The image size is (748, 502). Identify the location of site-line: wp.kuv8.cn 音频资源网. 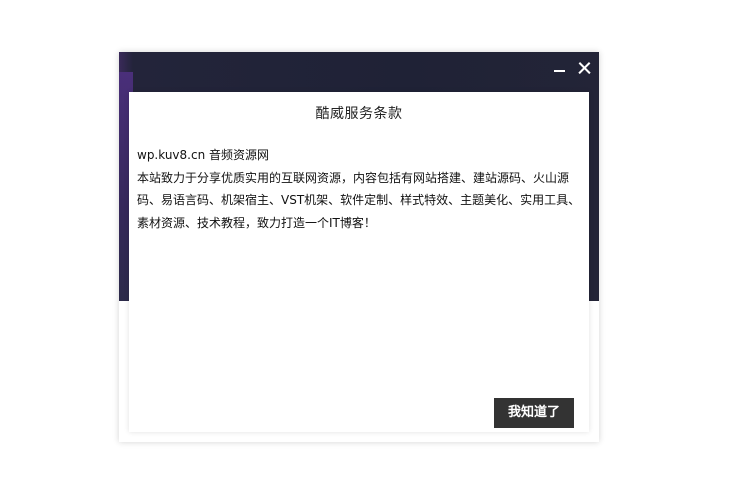
(203, 155).